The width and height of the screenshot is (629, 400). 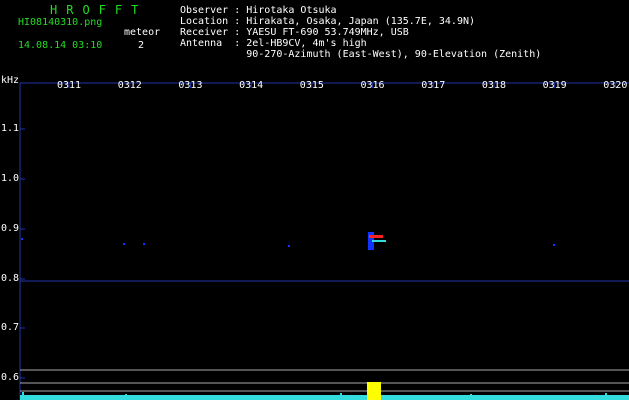 What do you see at coordinates (69, 85) in the screenshot?
I see `x-tick-label: 0311` at bounding box center [69, 85].